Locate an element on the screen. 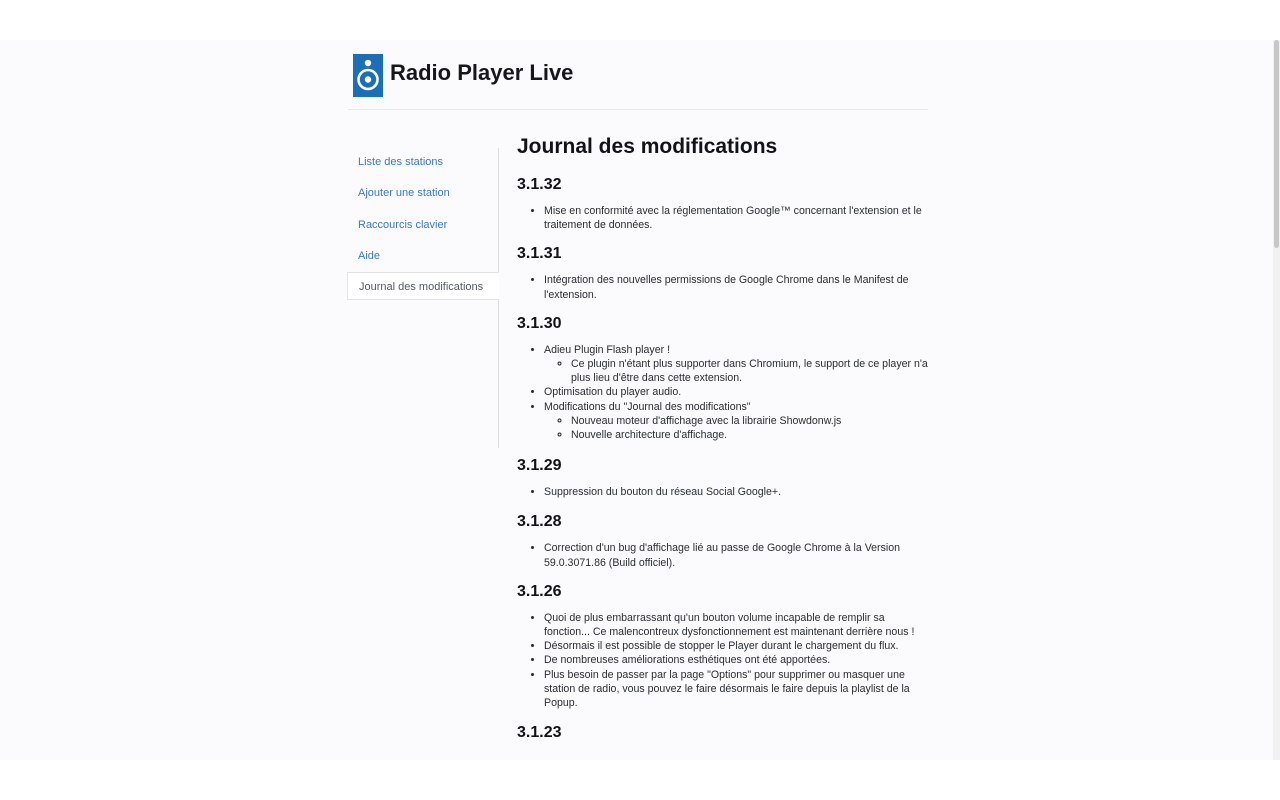 This screenshot has height=800, width=1280. speaker-icon is located at coordinates (368, 75).